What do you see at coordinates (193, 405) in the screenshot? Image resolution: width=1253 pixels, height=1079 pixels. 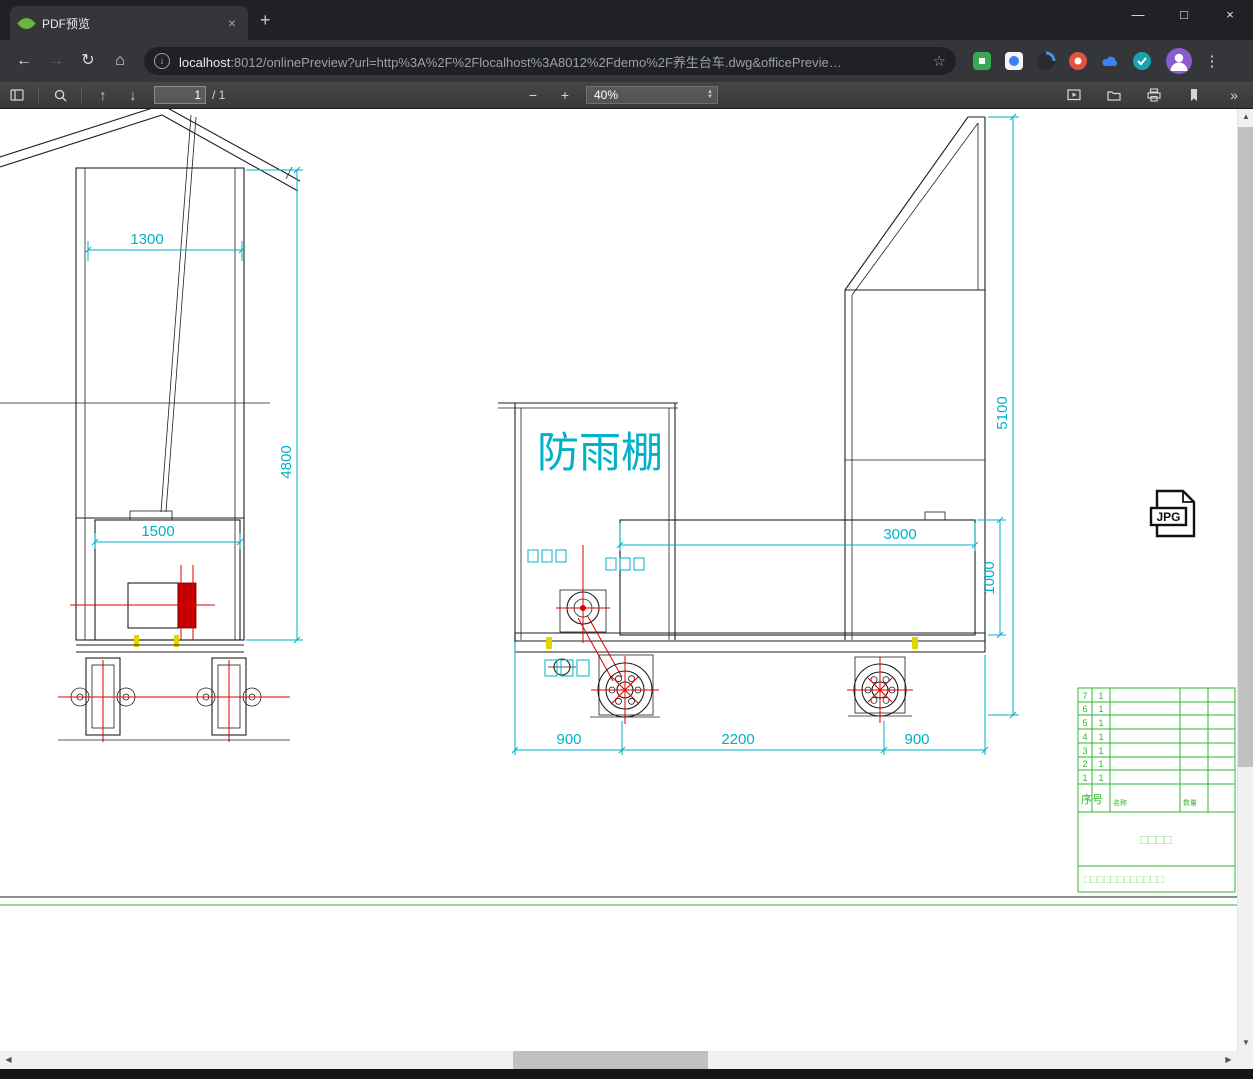 I see `front-view-dimensions: 1300 4800 1500` at bounding box center [193, 405].